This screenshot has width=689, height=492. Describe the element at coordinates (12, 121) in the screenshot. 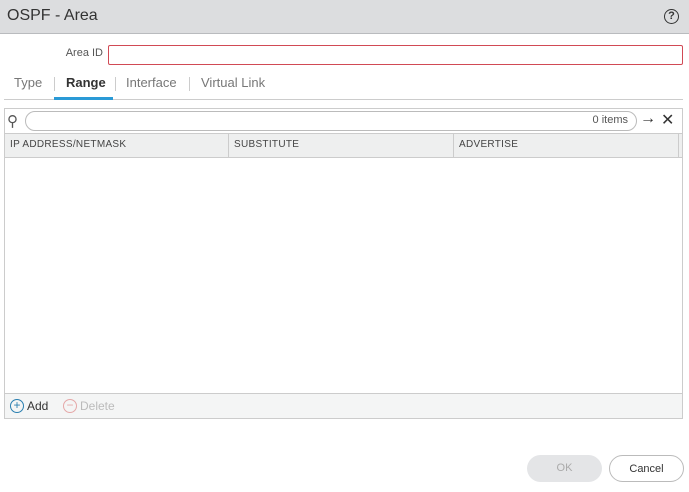

I see `search-icon: ⚲` at that location.